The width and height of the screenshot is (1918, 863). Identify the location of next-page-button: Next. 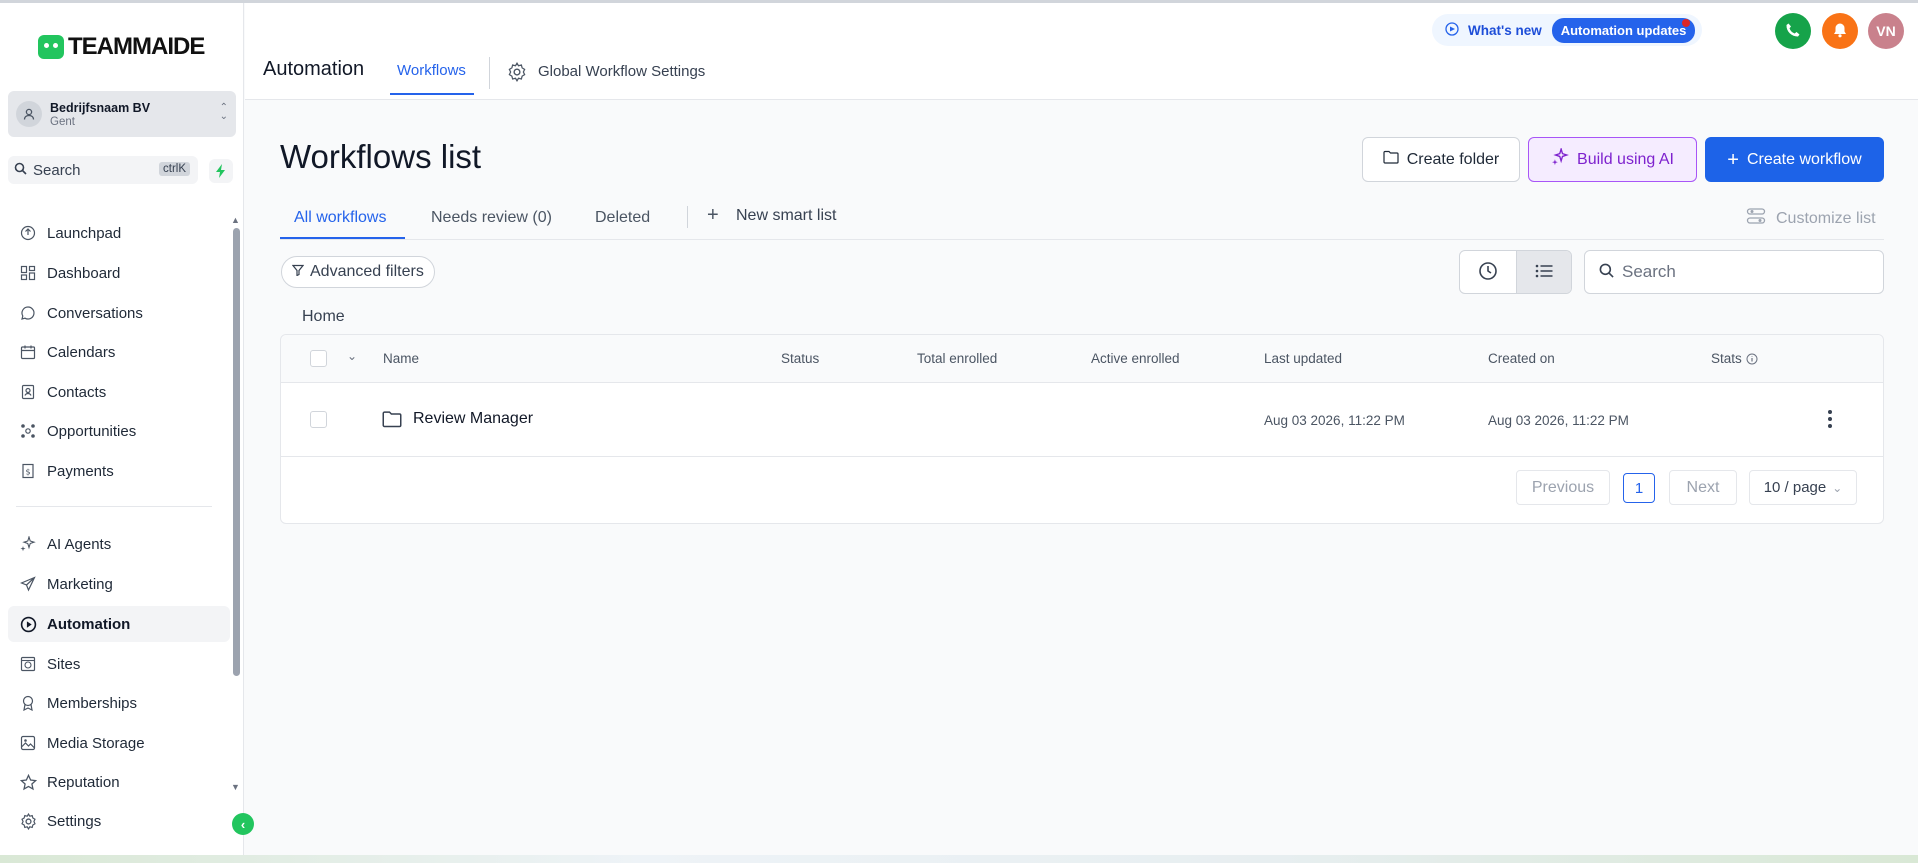
(1703, 487).